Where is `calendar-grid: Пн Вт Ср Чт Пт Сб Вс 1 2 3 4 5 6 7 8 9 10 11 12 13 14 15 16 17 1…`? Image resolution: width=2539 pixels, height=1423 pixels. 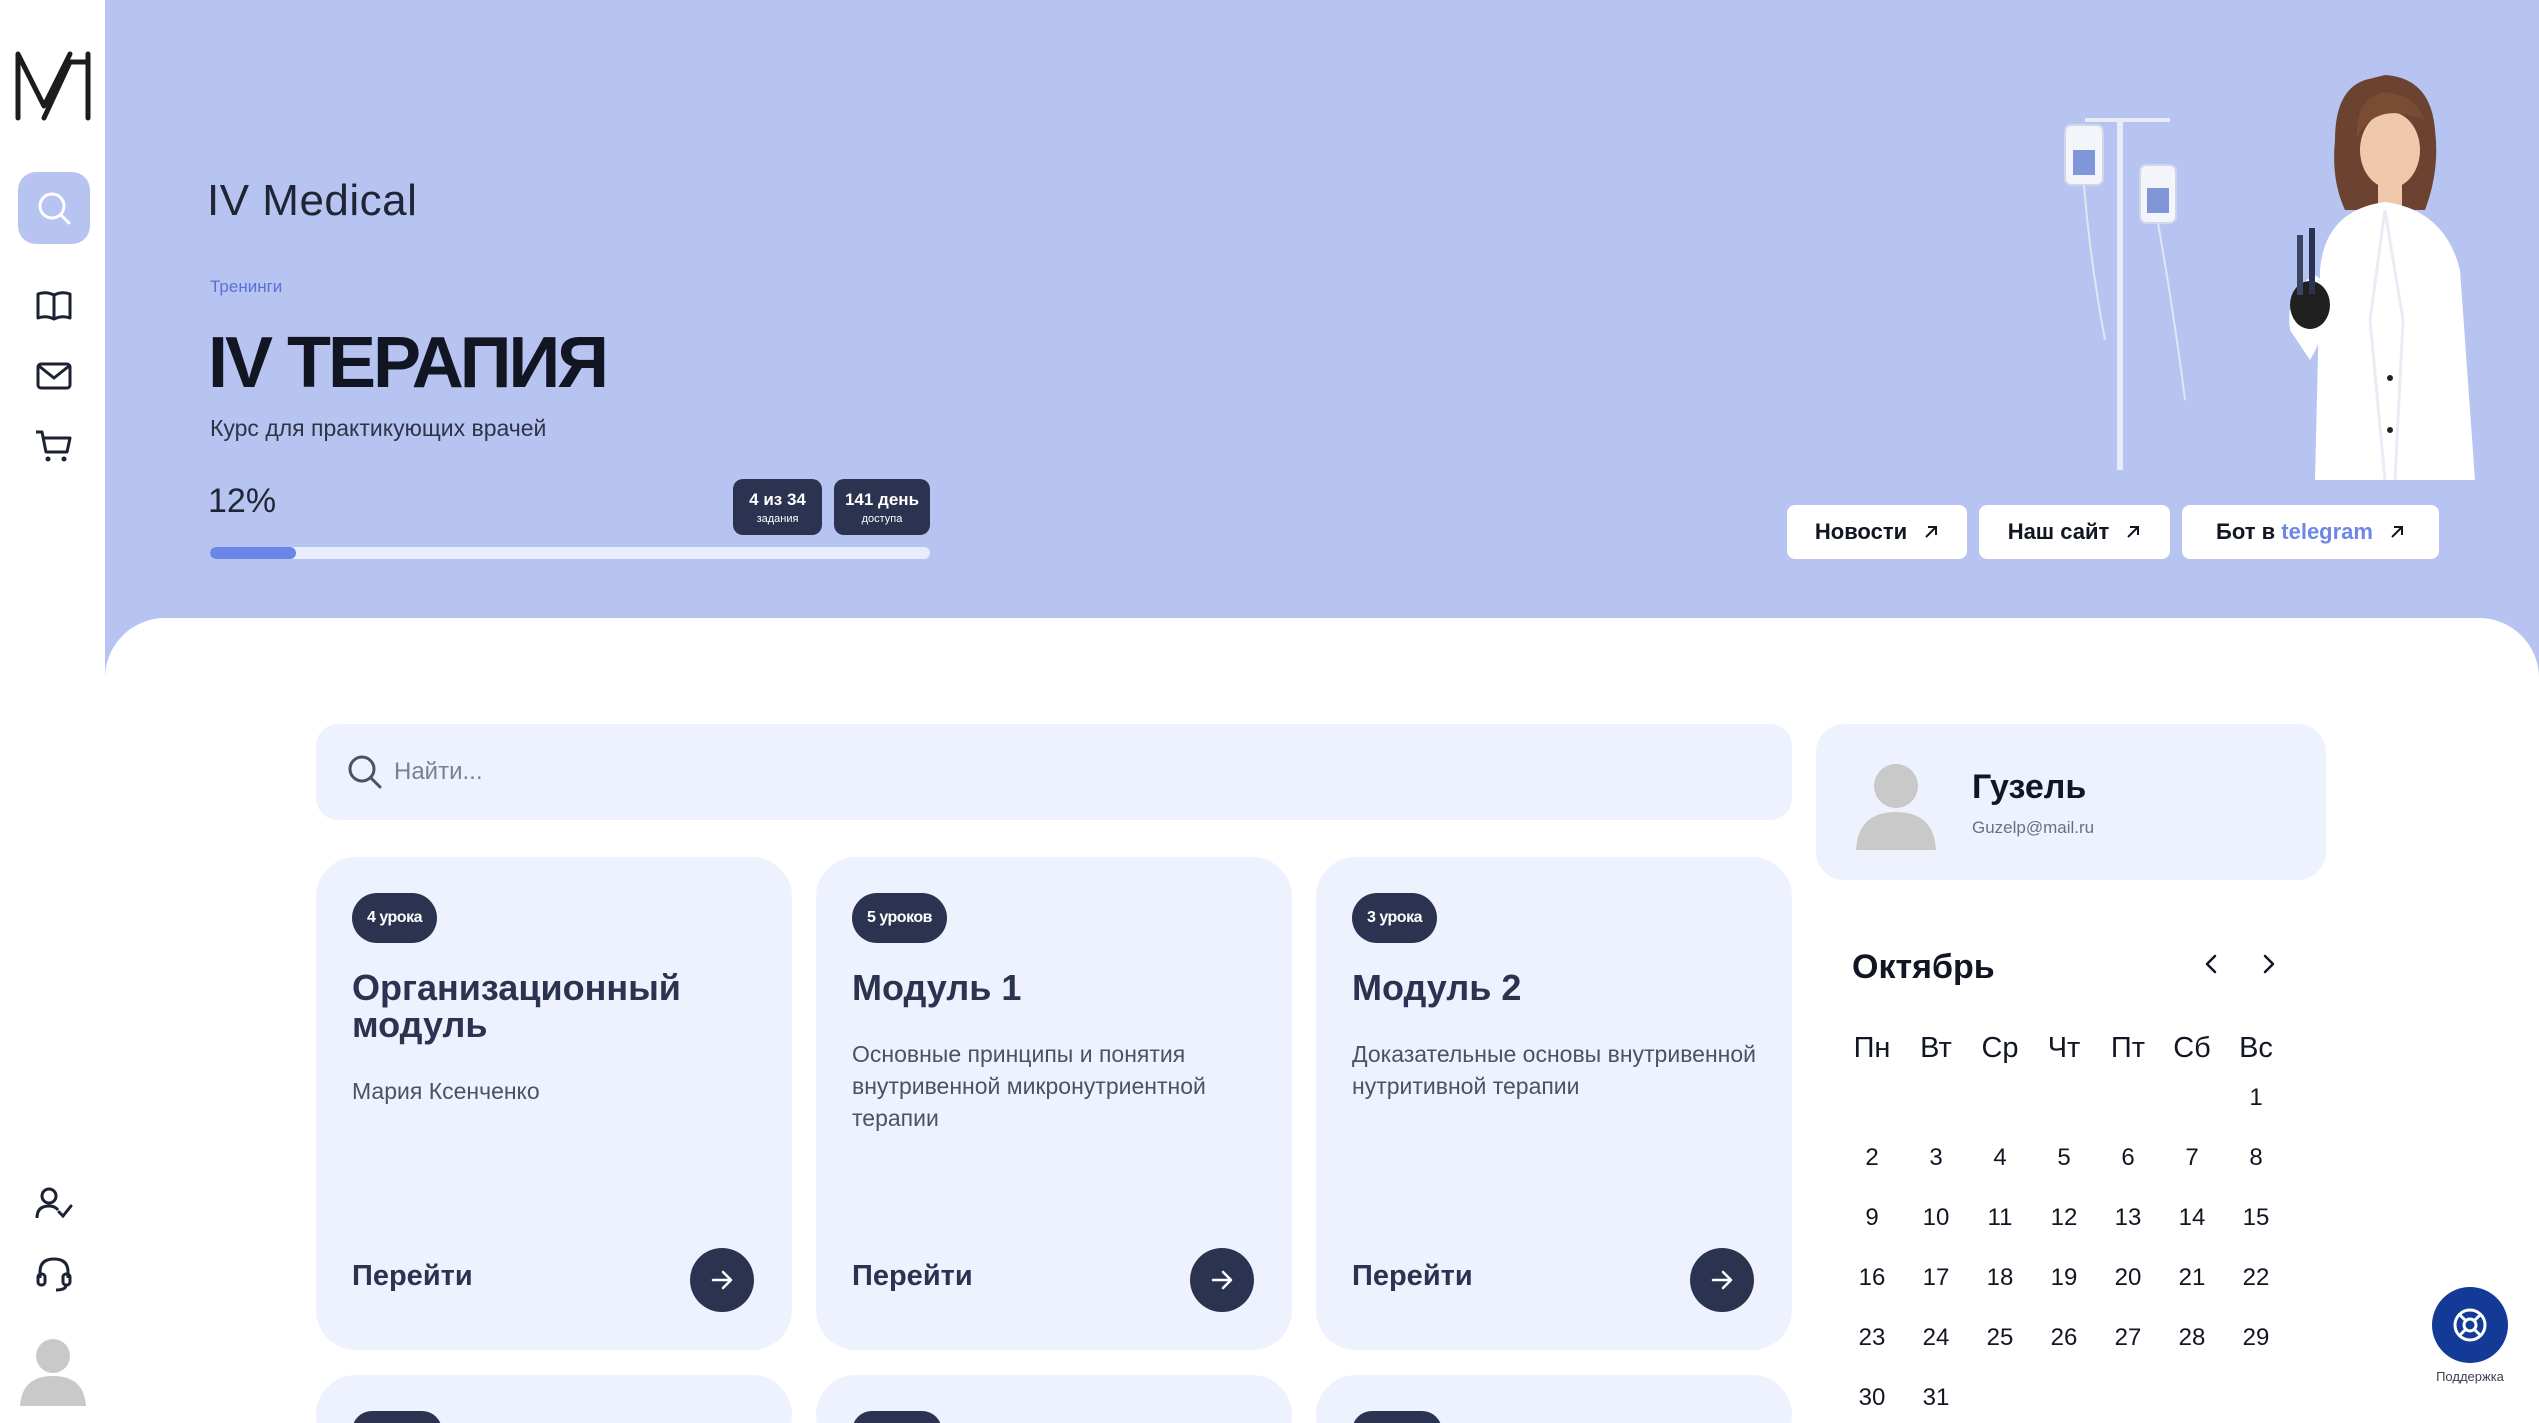
calendar-grid: Пн Вт Ср Чт Пт Сб Вс 1 2 3 4 5 6 7 8 9 10 11 12 13 14 15 16 17 1… is located at coordinates (2064, 1227).